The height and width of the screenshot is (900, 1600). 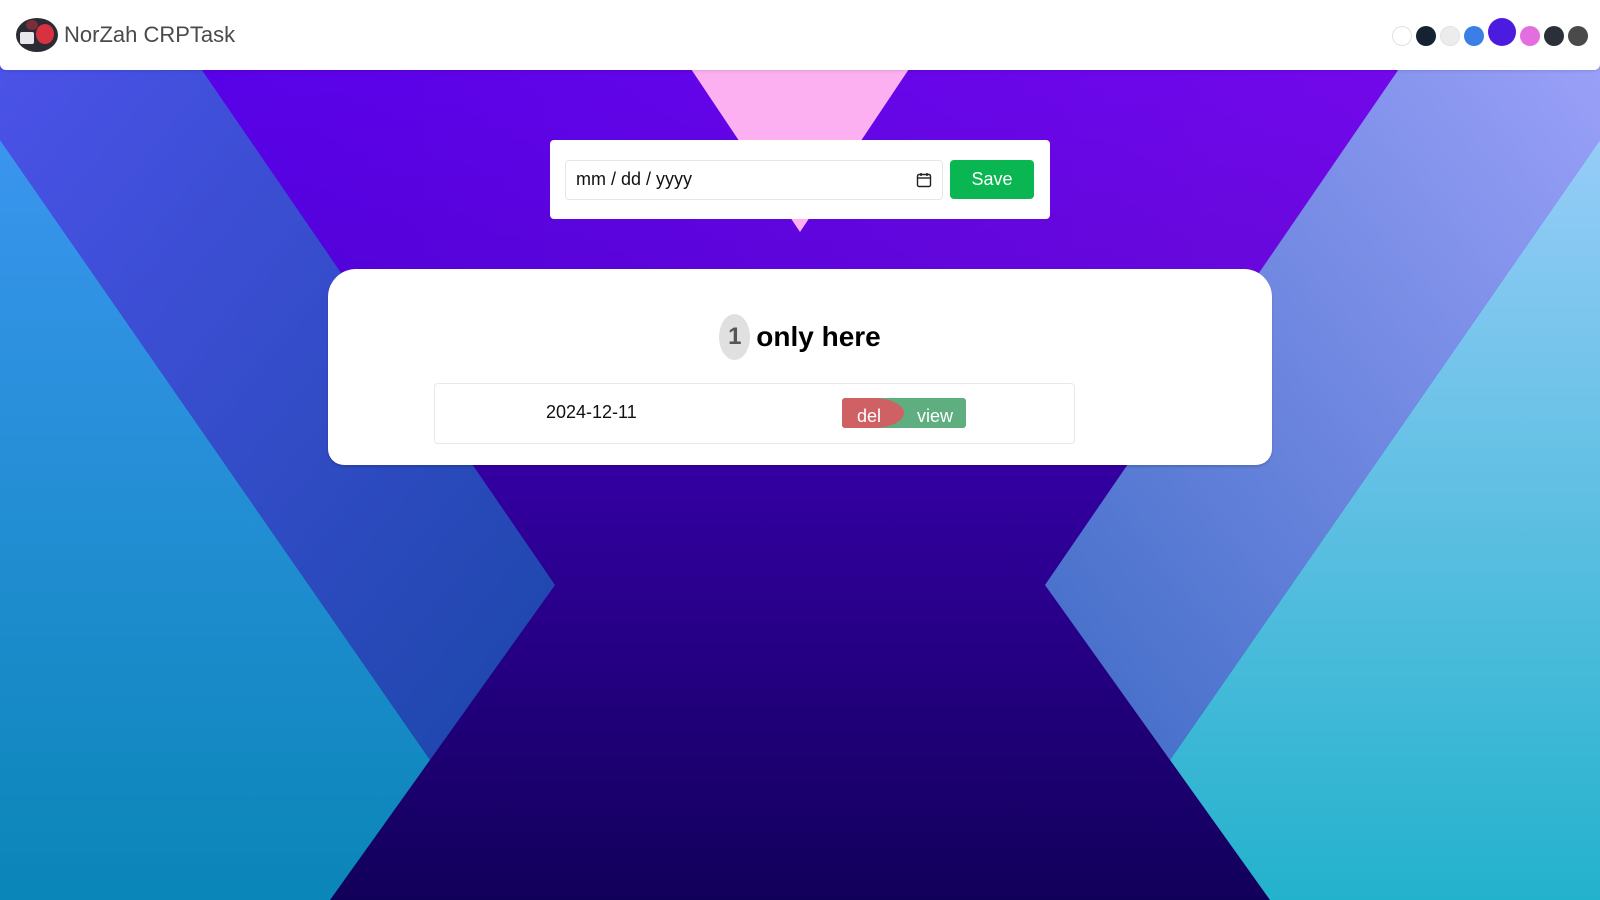 I want to click on theme-white-dot, so click(x=1402, y=36).